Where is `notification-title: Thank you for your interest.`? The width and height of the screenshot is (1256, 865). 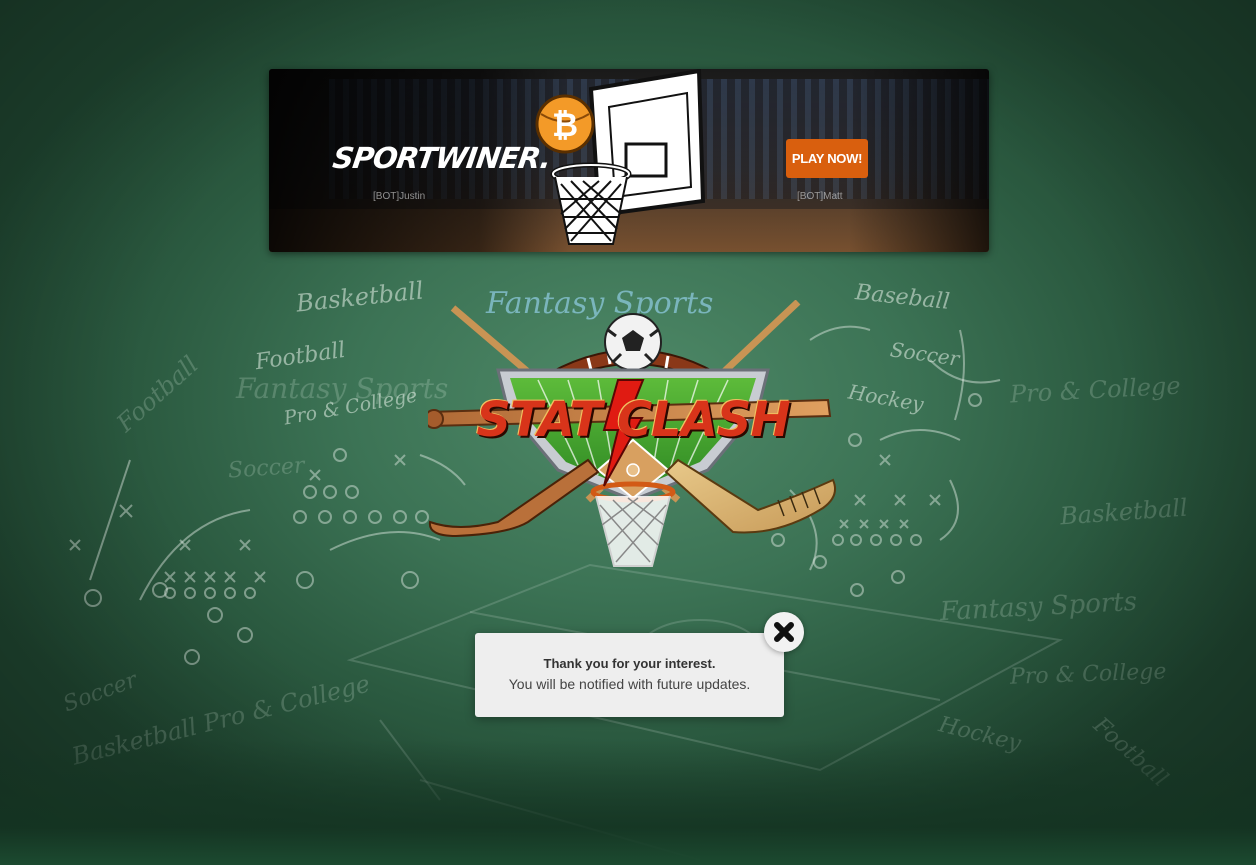
notification-title: Thank you for your interest. is located at coordinates (629, 663).